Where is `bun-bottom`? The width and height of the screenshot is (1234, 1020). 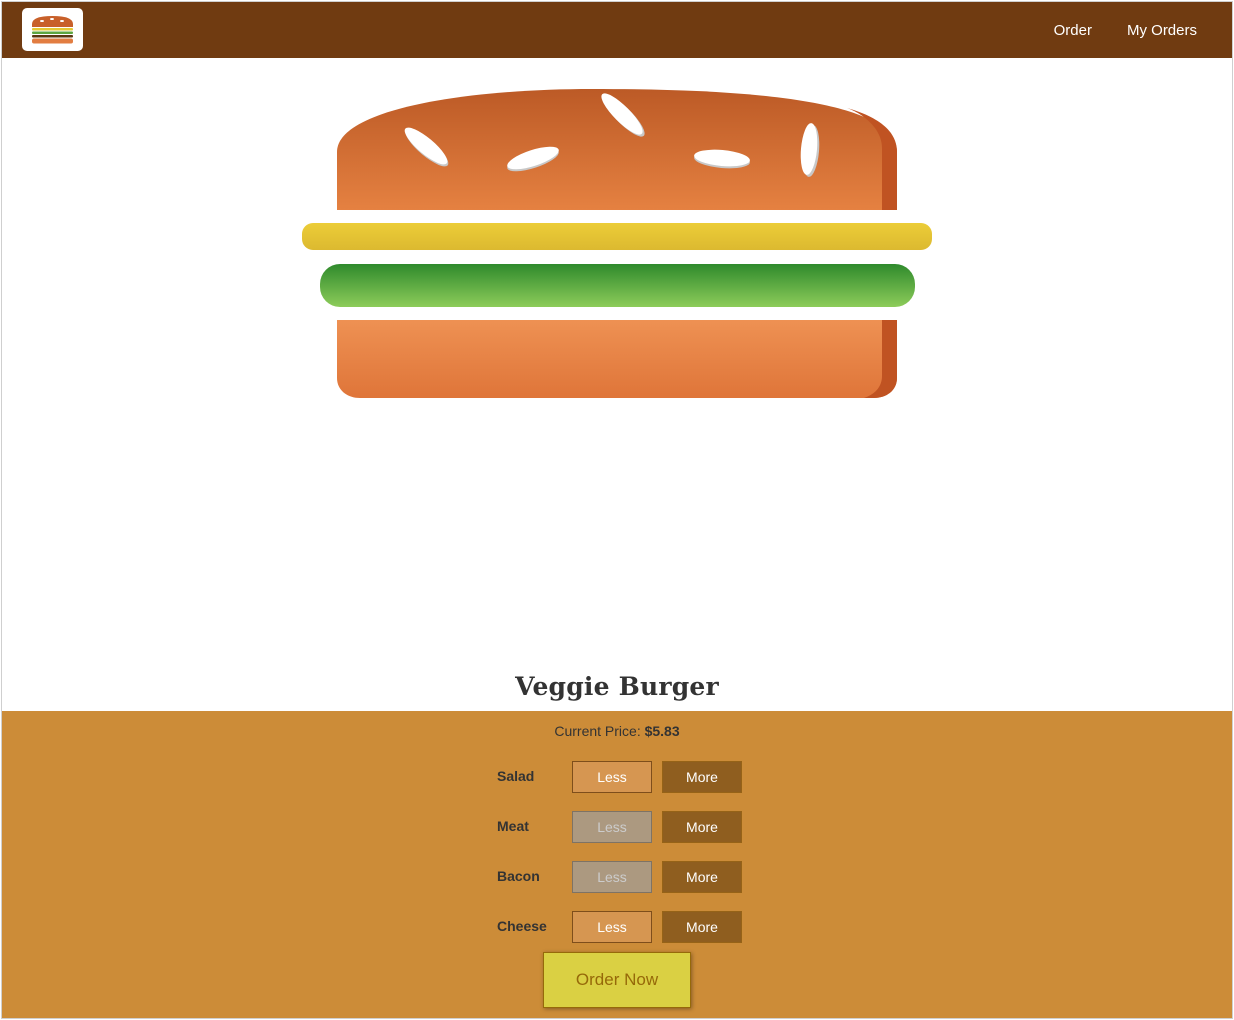 bun-bottom is located at coordinates (617, 359).